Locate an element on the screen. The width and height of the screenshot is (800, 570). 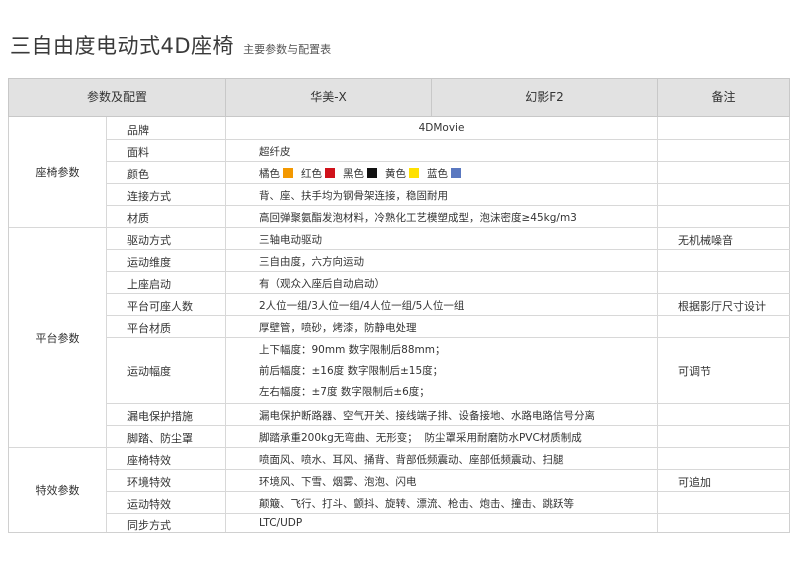
value-amplitude-vertical: 上下幅度：90mm 数字限制后88mm； is located at coordinates (352, 350).